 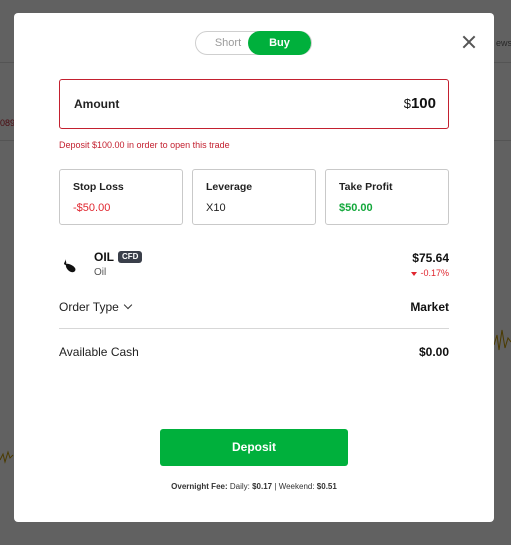 I want to click on stop-loss-label: Stop Loss, so click(x=98, y=187).